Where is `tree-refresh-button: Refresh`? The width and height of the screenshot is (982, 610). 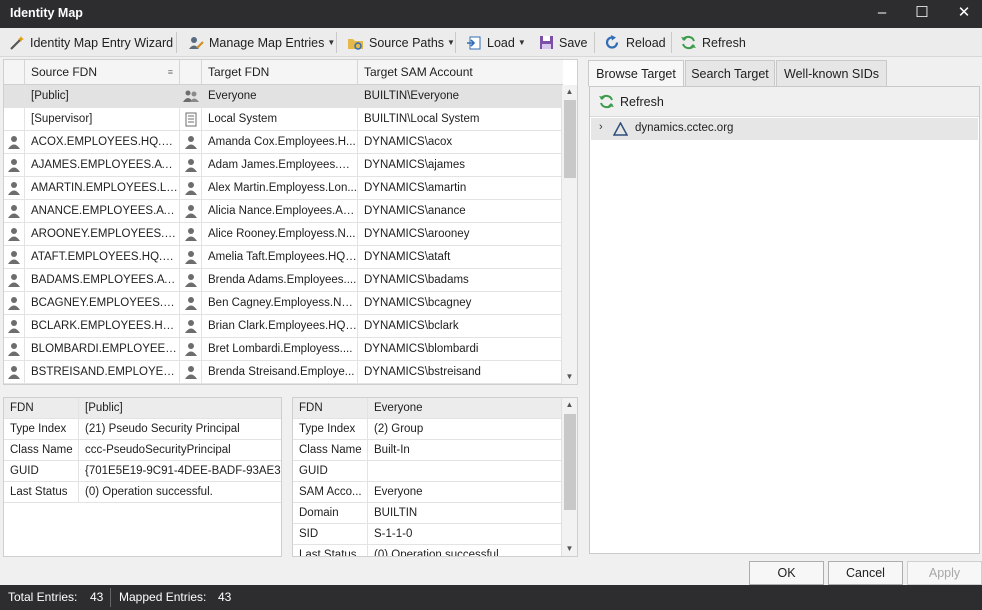
tree-refresh-button: Refresh is located at coordinates (631, 101).